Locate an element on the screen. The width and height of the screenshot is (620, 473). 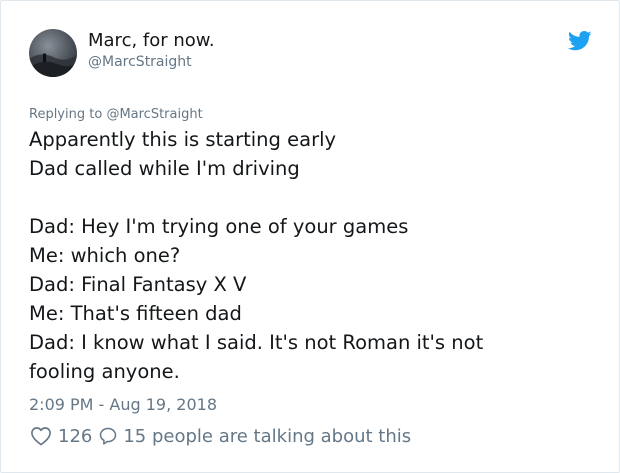
reply-button: 15 people are talking about this is located at coordinates (254, 436).